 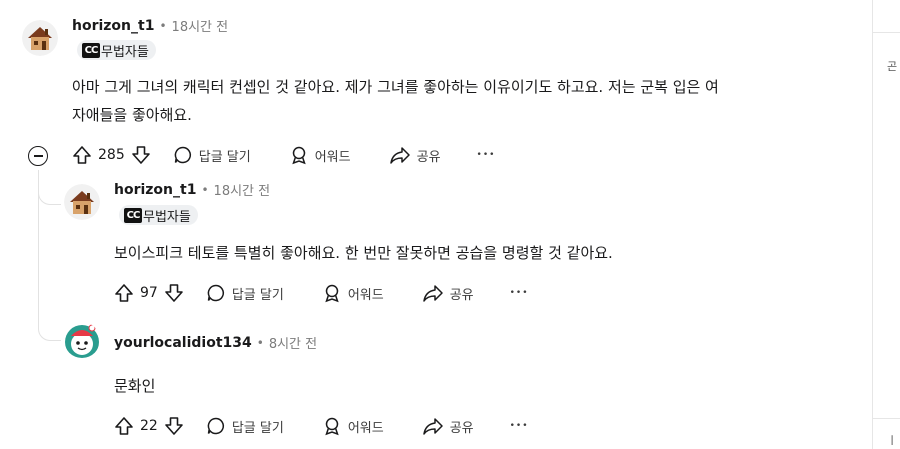 What do you see at coordinates (293, 342) in the screenshot?
I see `timestamp: 8시간 전` at bounding box center [293, 342].